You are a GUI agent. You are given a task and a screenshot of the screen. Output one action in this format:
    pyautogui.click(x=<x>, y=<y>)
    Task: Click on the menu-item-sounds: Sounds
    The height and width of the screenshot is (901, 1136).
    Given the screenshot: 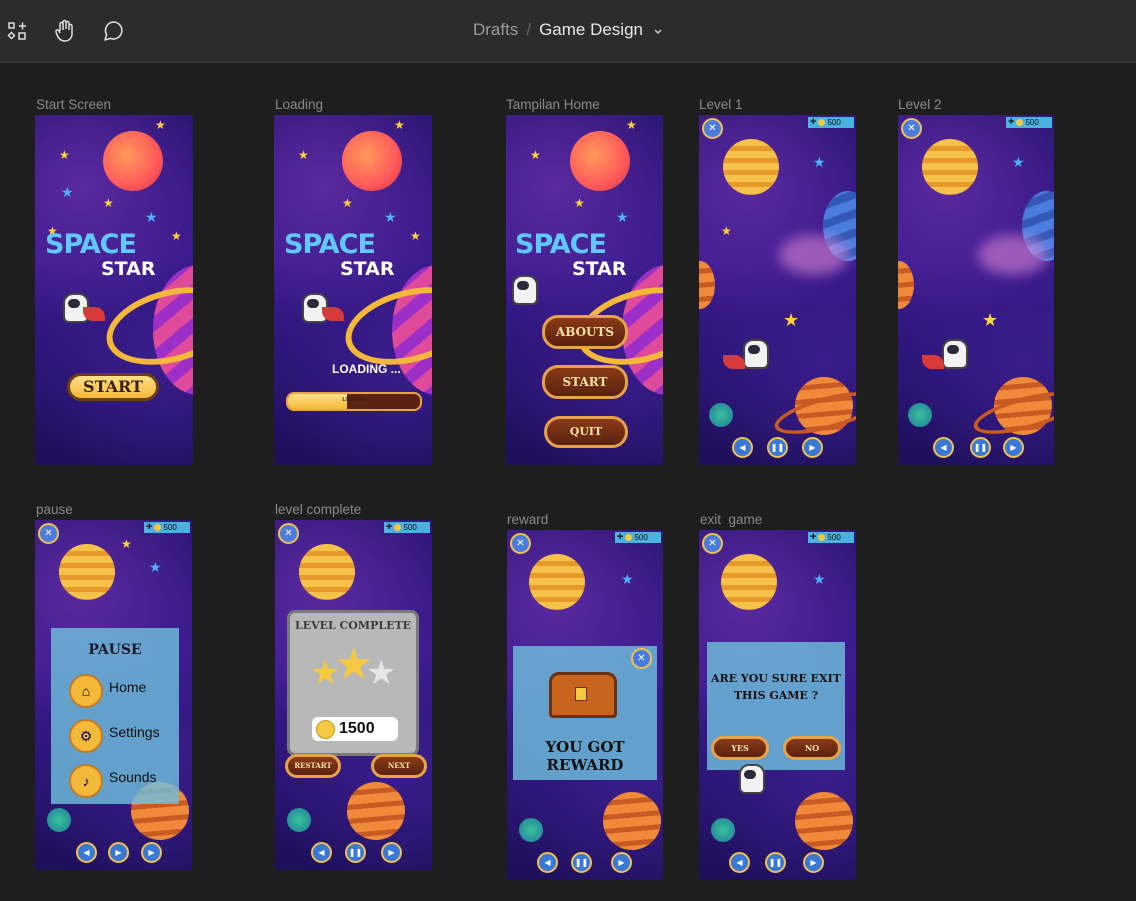 What is the action you would take?
    pyautogui.click(x=132, y=777)
    